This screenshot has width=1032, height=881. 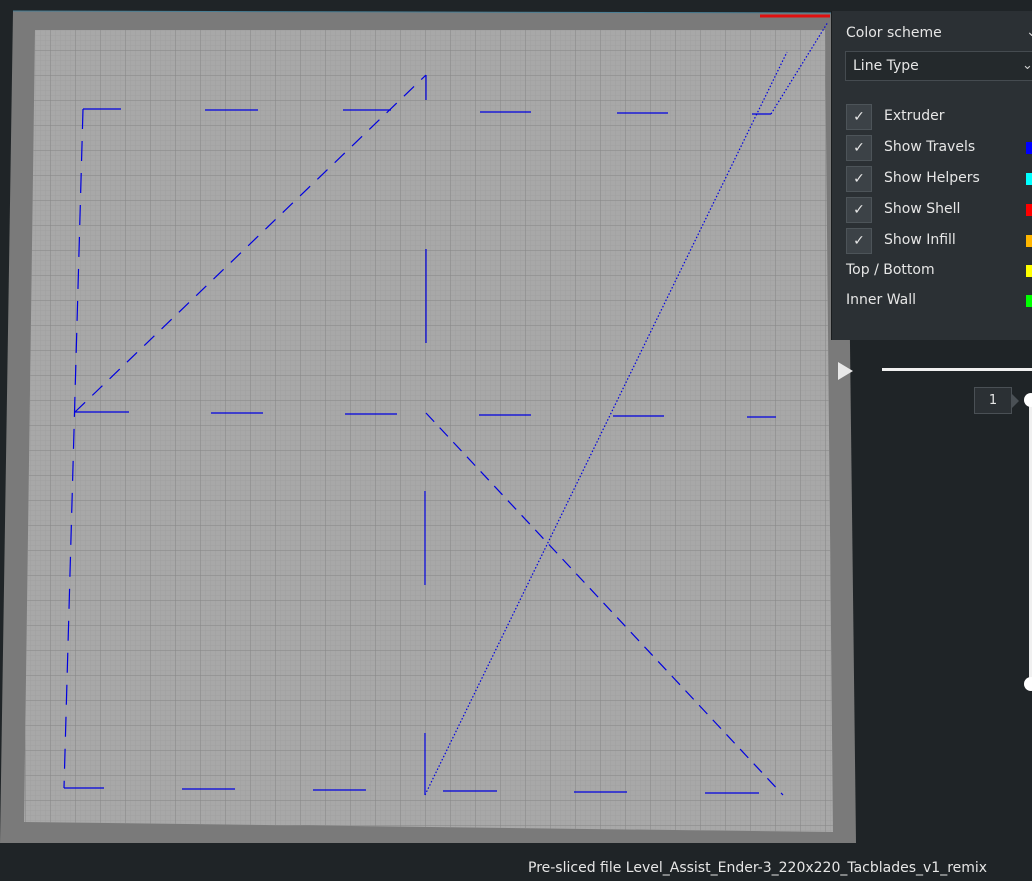 What do you see at coordinates (859, 117) in the screenshot?
I see `checkbox-extruder: ✓` at bounding box center [859, 117].